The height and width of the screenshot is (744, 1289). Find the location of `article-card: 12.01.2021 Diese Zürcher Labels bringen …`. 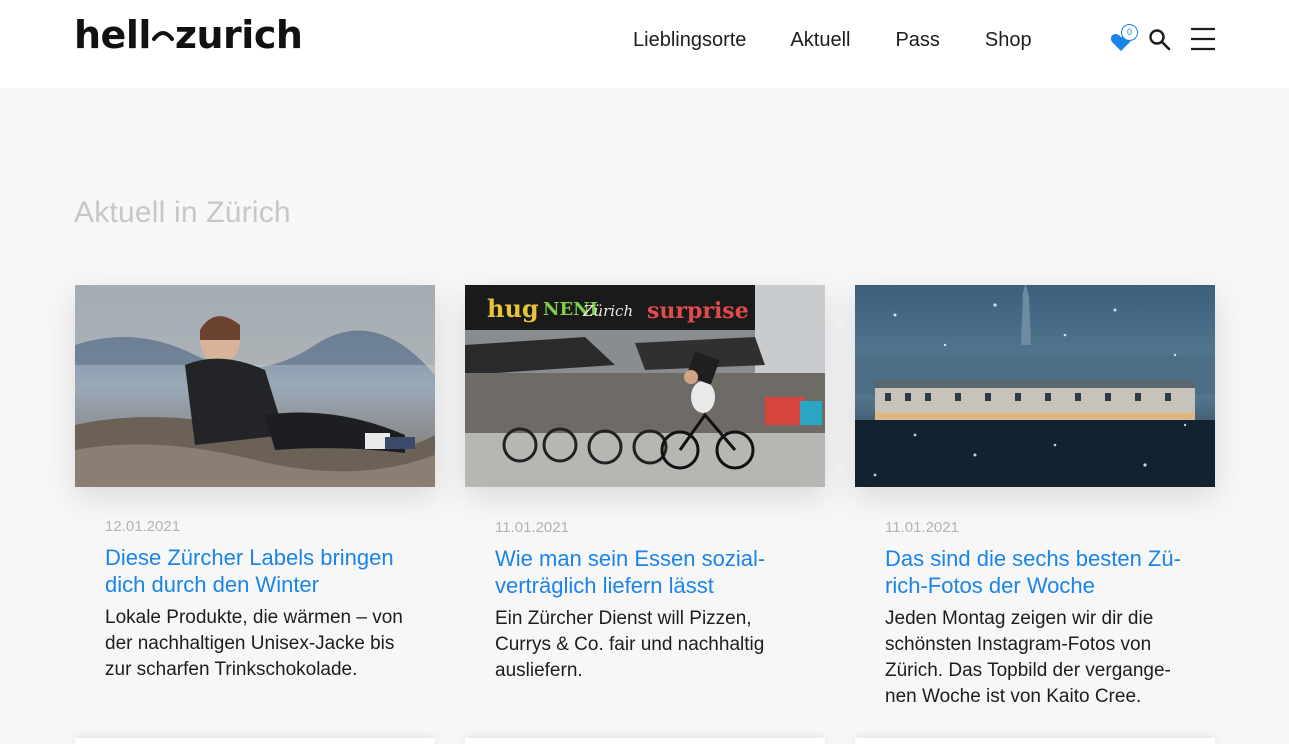

article-card: 12.01.2021 Diese Zürcher Labels bringen … is located at coordinates (255, 484).